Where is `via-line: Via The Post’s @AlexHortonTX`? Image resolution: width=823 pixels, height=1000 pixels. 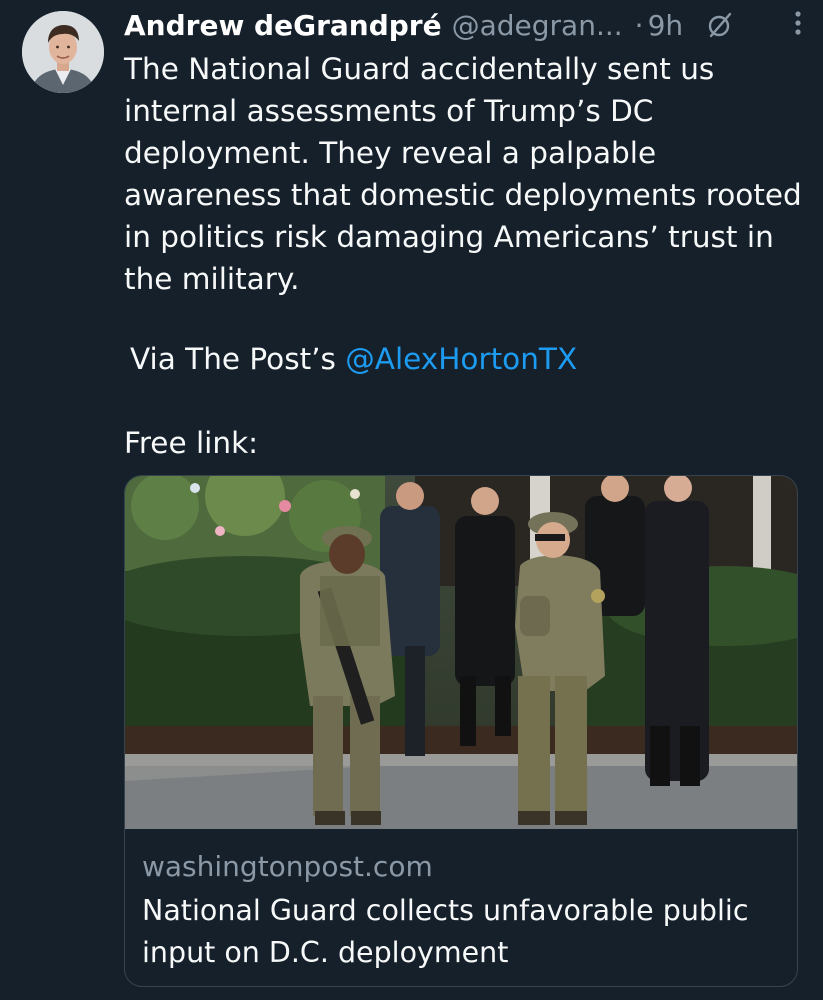
via-line: Via The Post’s @AlexHortonTX is located at coordinates (353, 359).